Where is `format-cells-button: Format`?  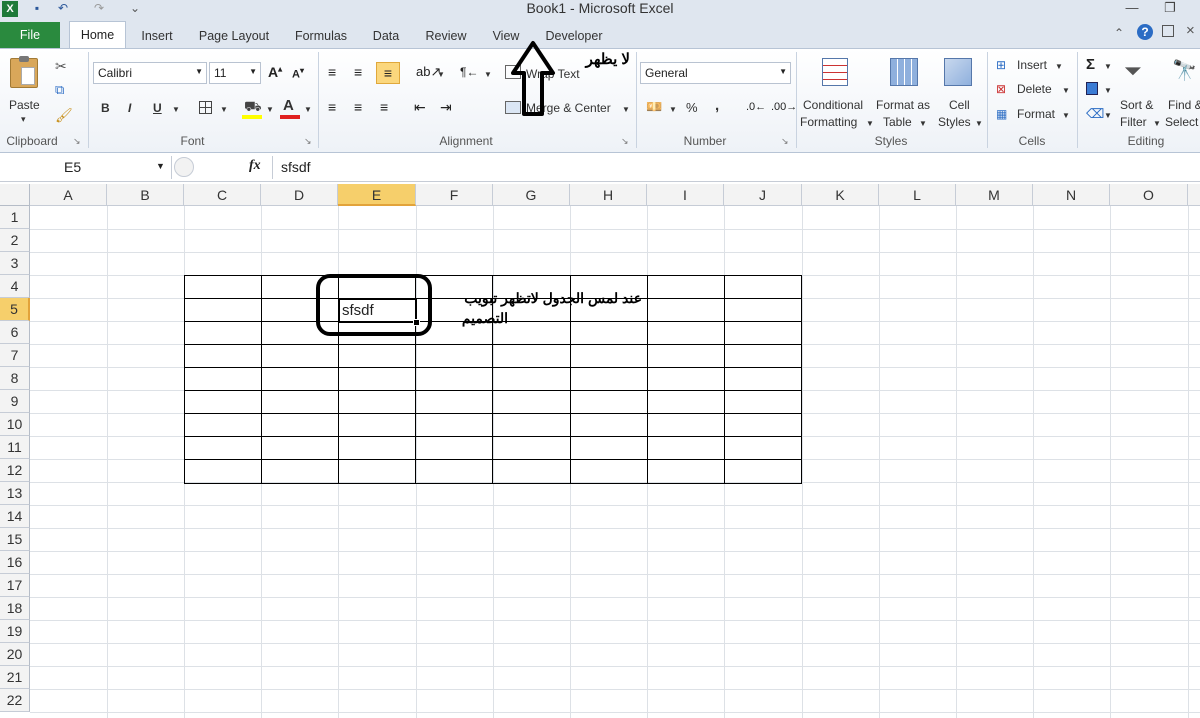 format-cells-button: Format is located at coordinates (1036, 114).